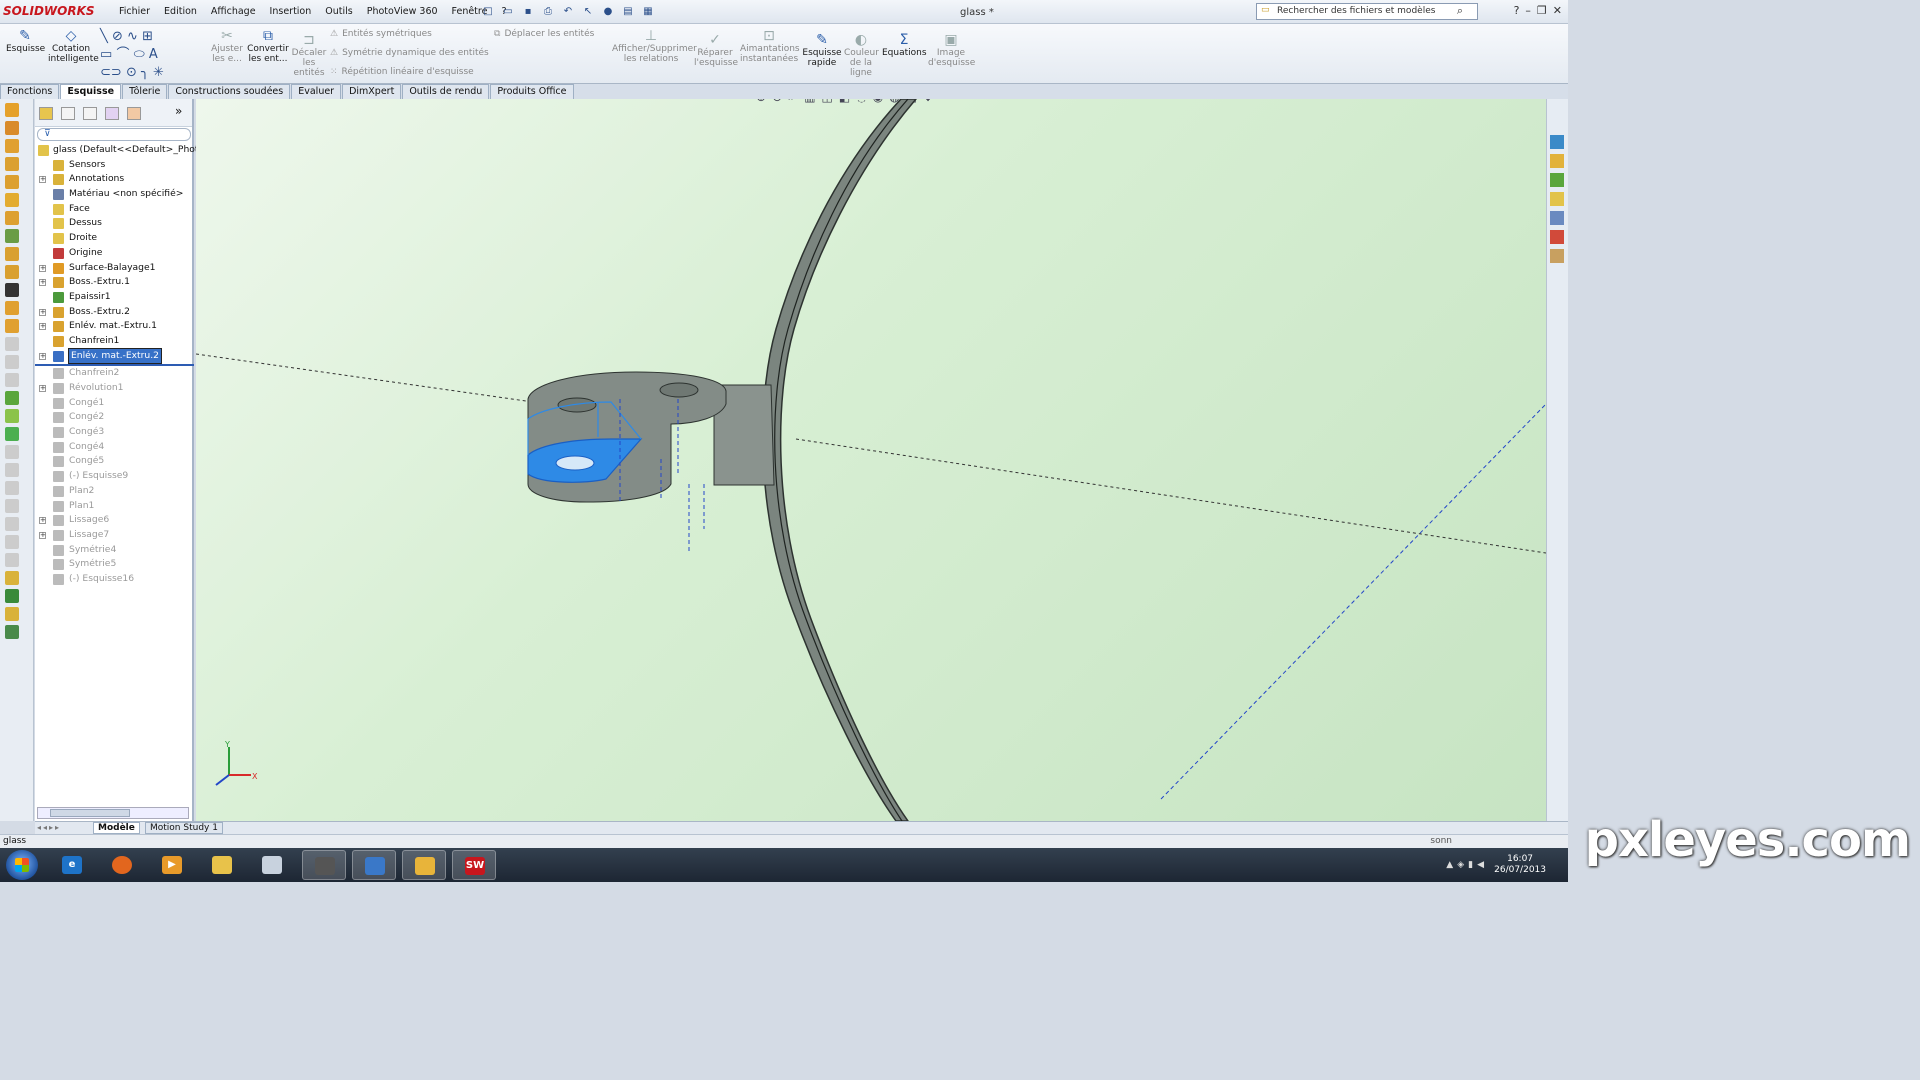 This screenshot has width=1920, height=1080. What do you see at coordinates (1557, 199) in the screenshot?
I see `file-explorer-icon` at bounding box center [1557, 199].